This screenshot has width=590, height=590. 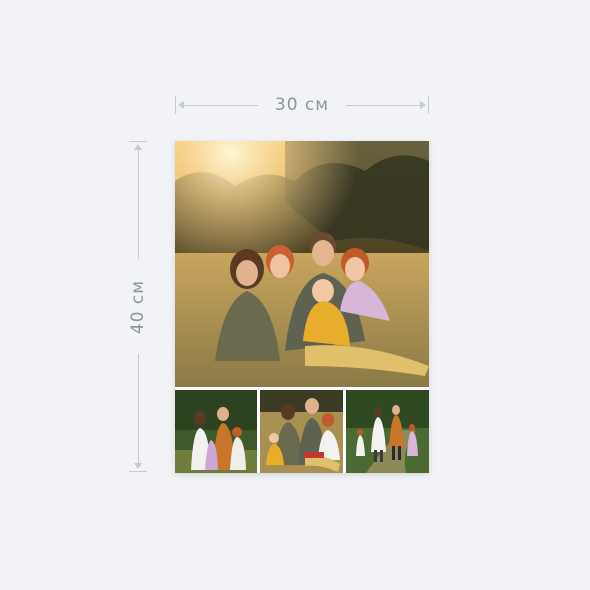 I want to click on height-dimension: 40 см, so click(x=138, y=306).